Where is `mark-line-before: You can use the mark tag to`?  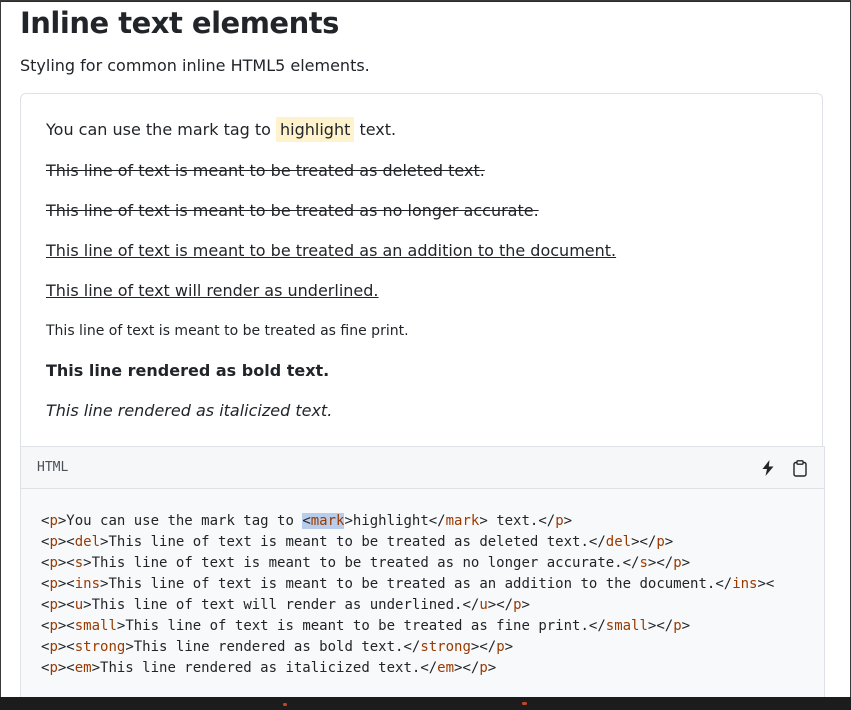 mark-line-before: You can use the mark tag to is located at coordinates (161, 129).